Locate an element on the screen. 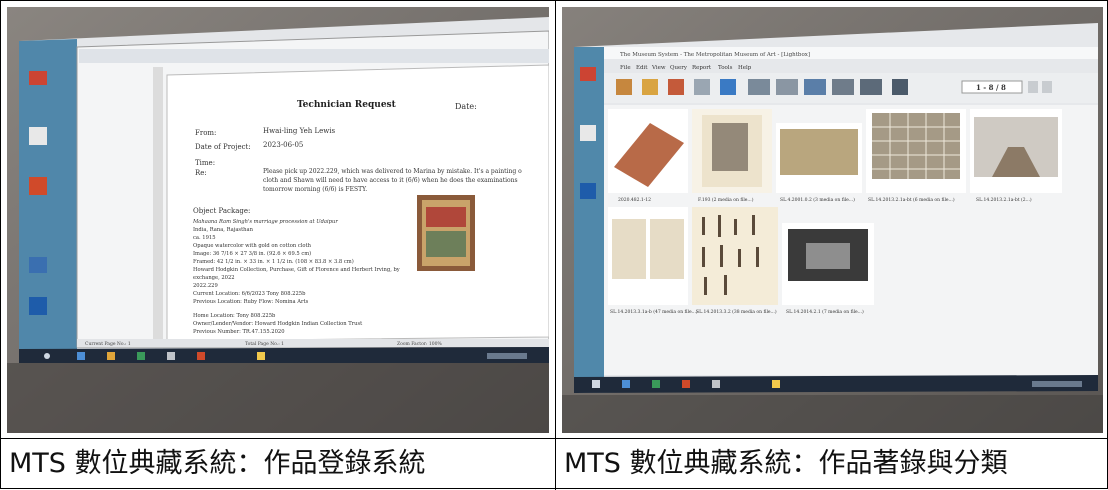 Image resolution: width=1108 pixels, height=490 pixels. menu-item: Help is located at coordinates (745, 68).